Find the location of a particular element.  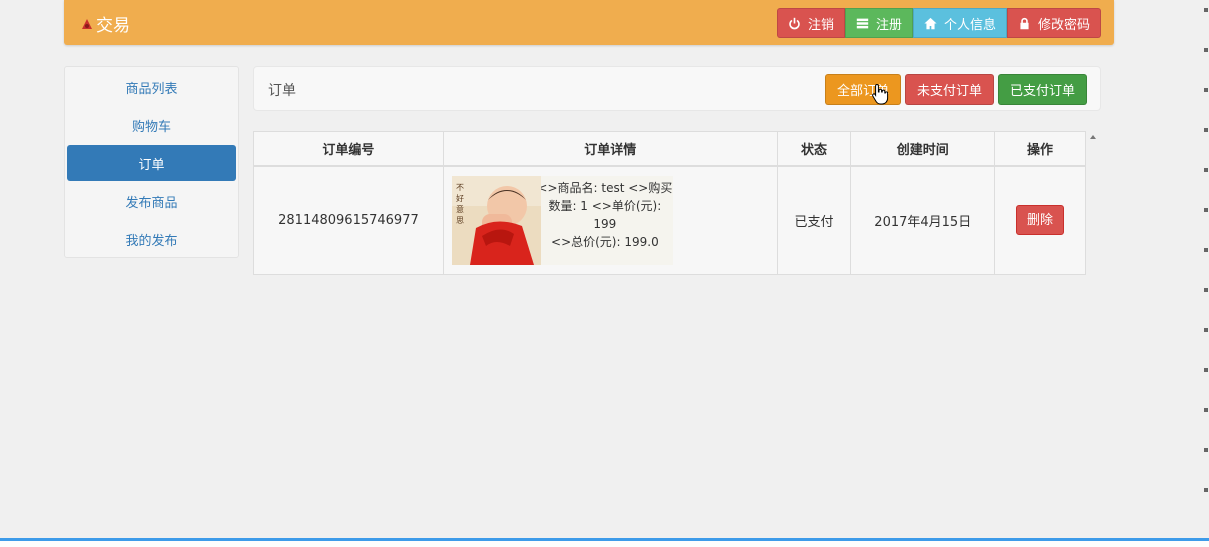

sidebar-item-products: 商品列表 is located at coordinates (151, 87).